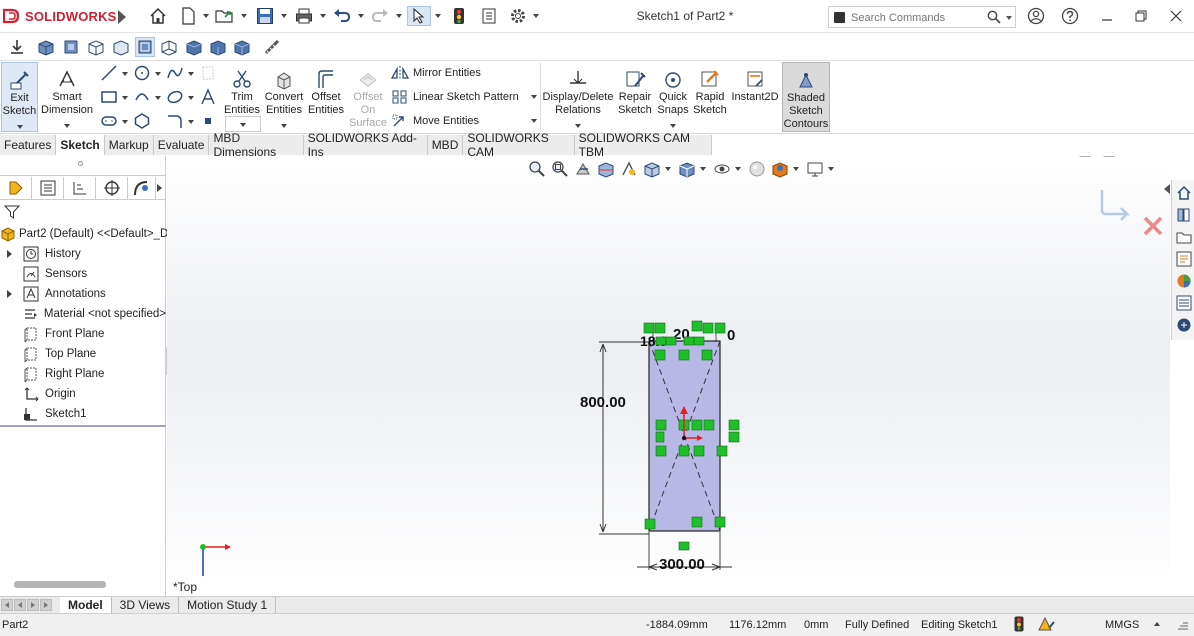 The height and width of the screenshot is (636, 1194). I want to click on ellipse-dropdown-icon, so click(191, 98).